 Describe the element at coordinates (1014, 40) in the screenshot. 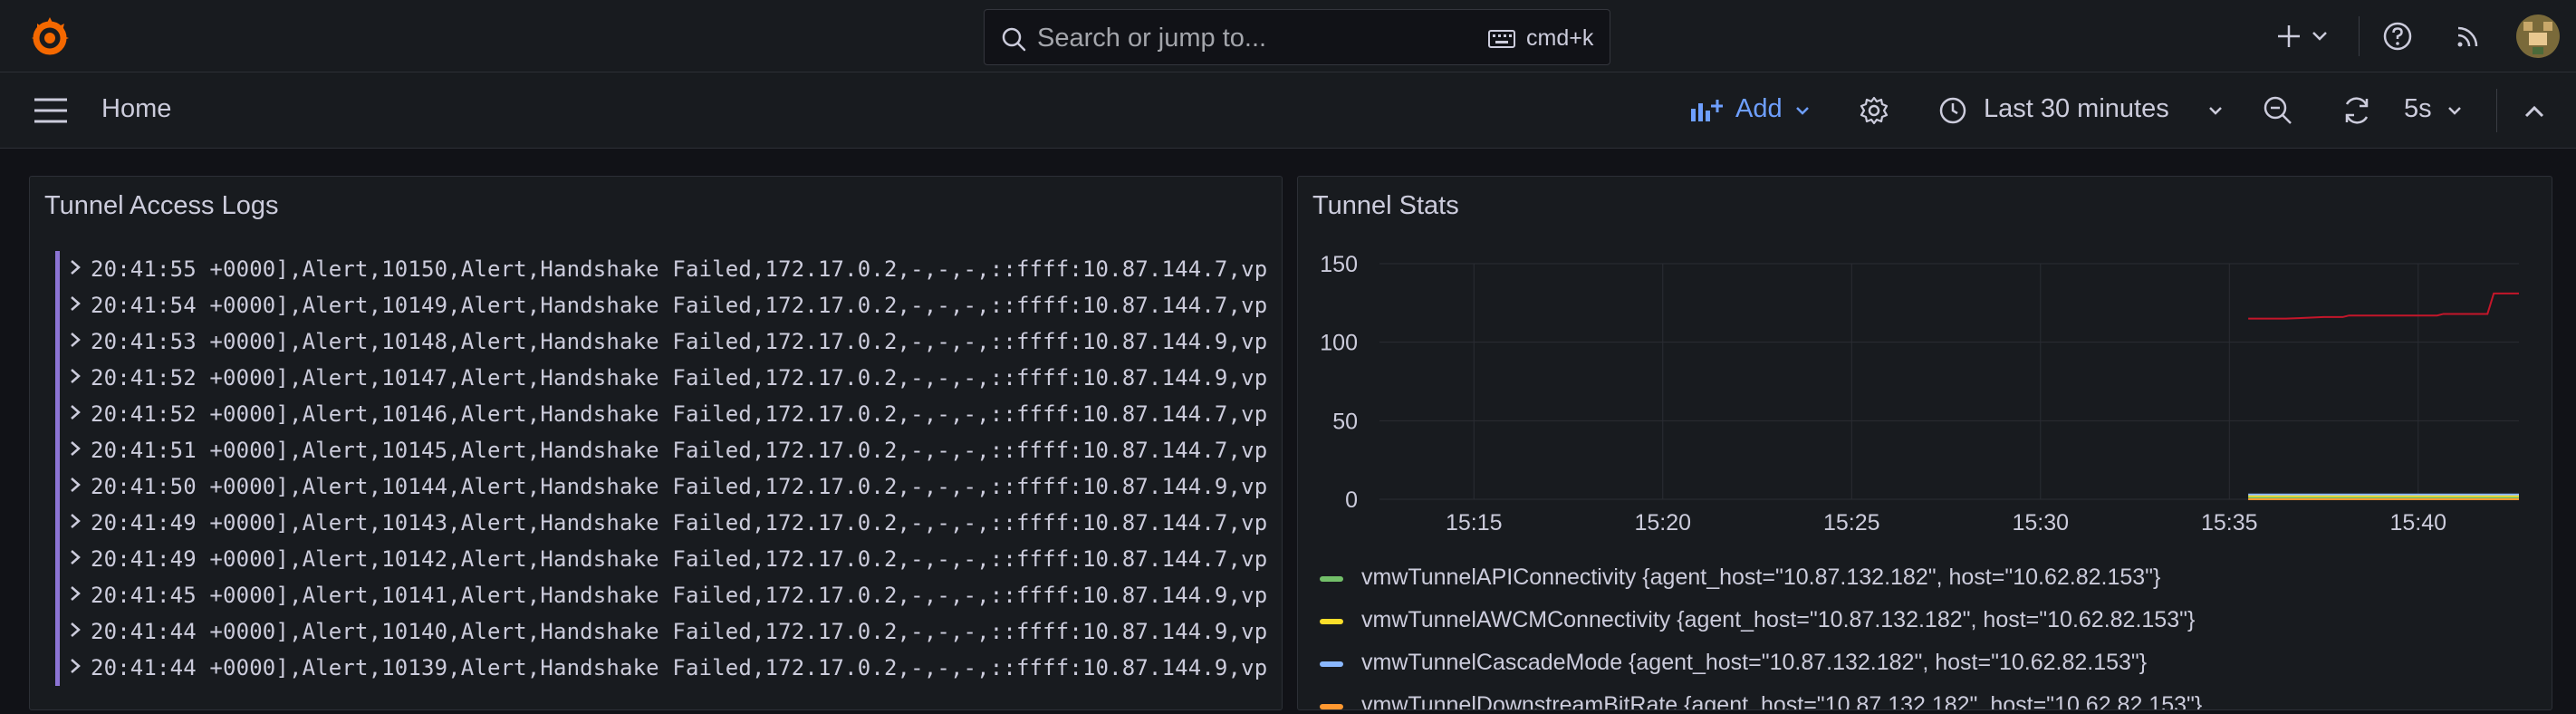

I see `search-icon` at that location.